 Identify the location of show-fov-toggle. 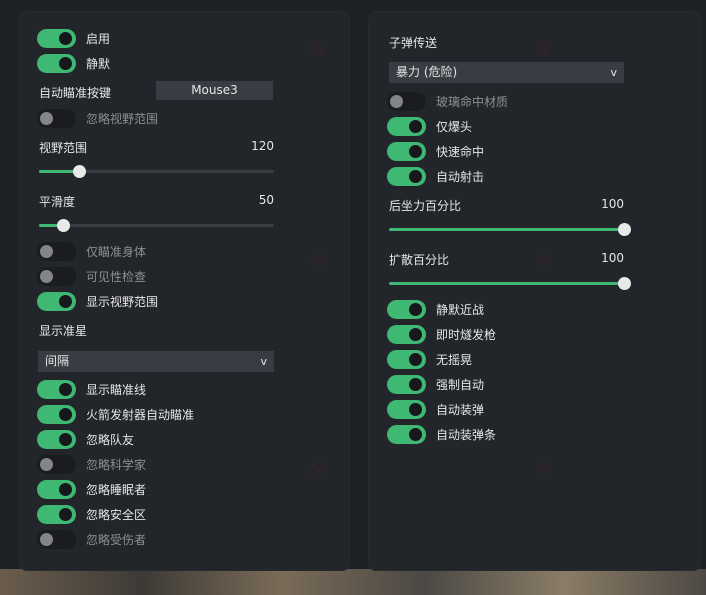
(56, 301).